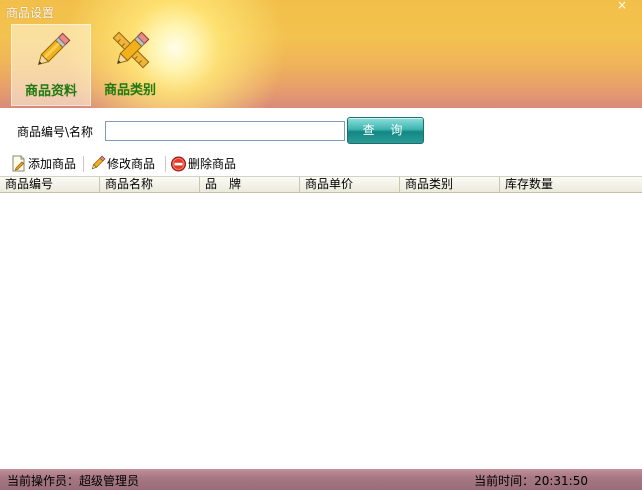  What do you see at coordinates (571, 184) in the screenshot?
I see `column-header-stock-qty: 库存数量` at bounding box center [571, 184].